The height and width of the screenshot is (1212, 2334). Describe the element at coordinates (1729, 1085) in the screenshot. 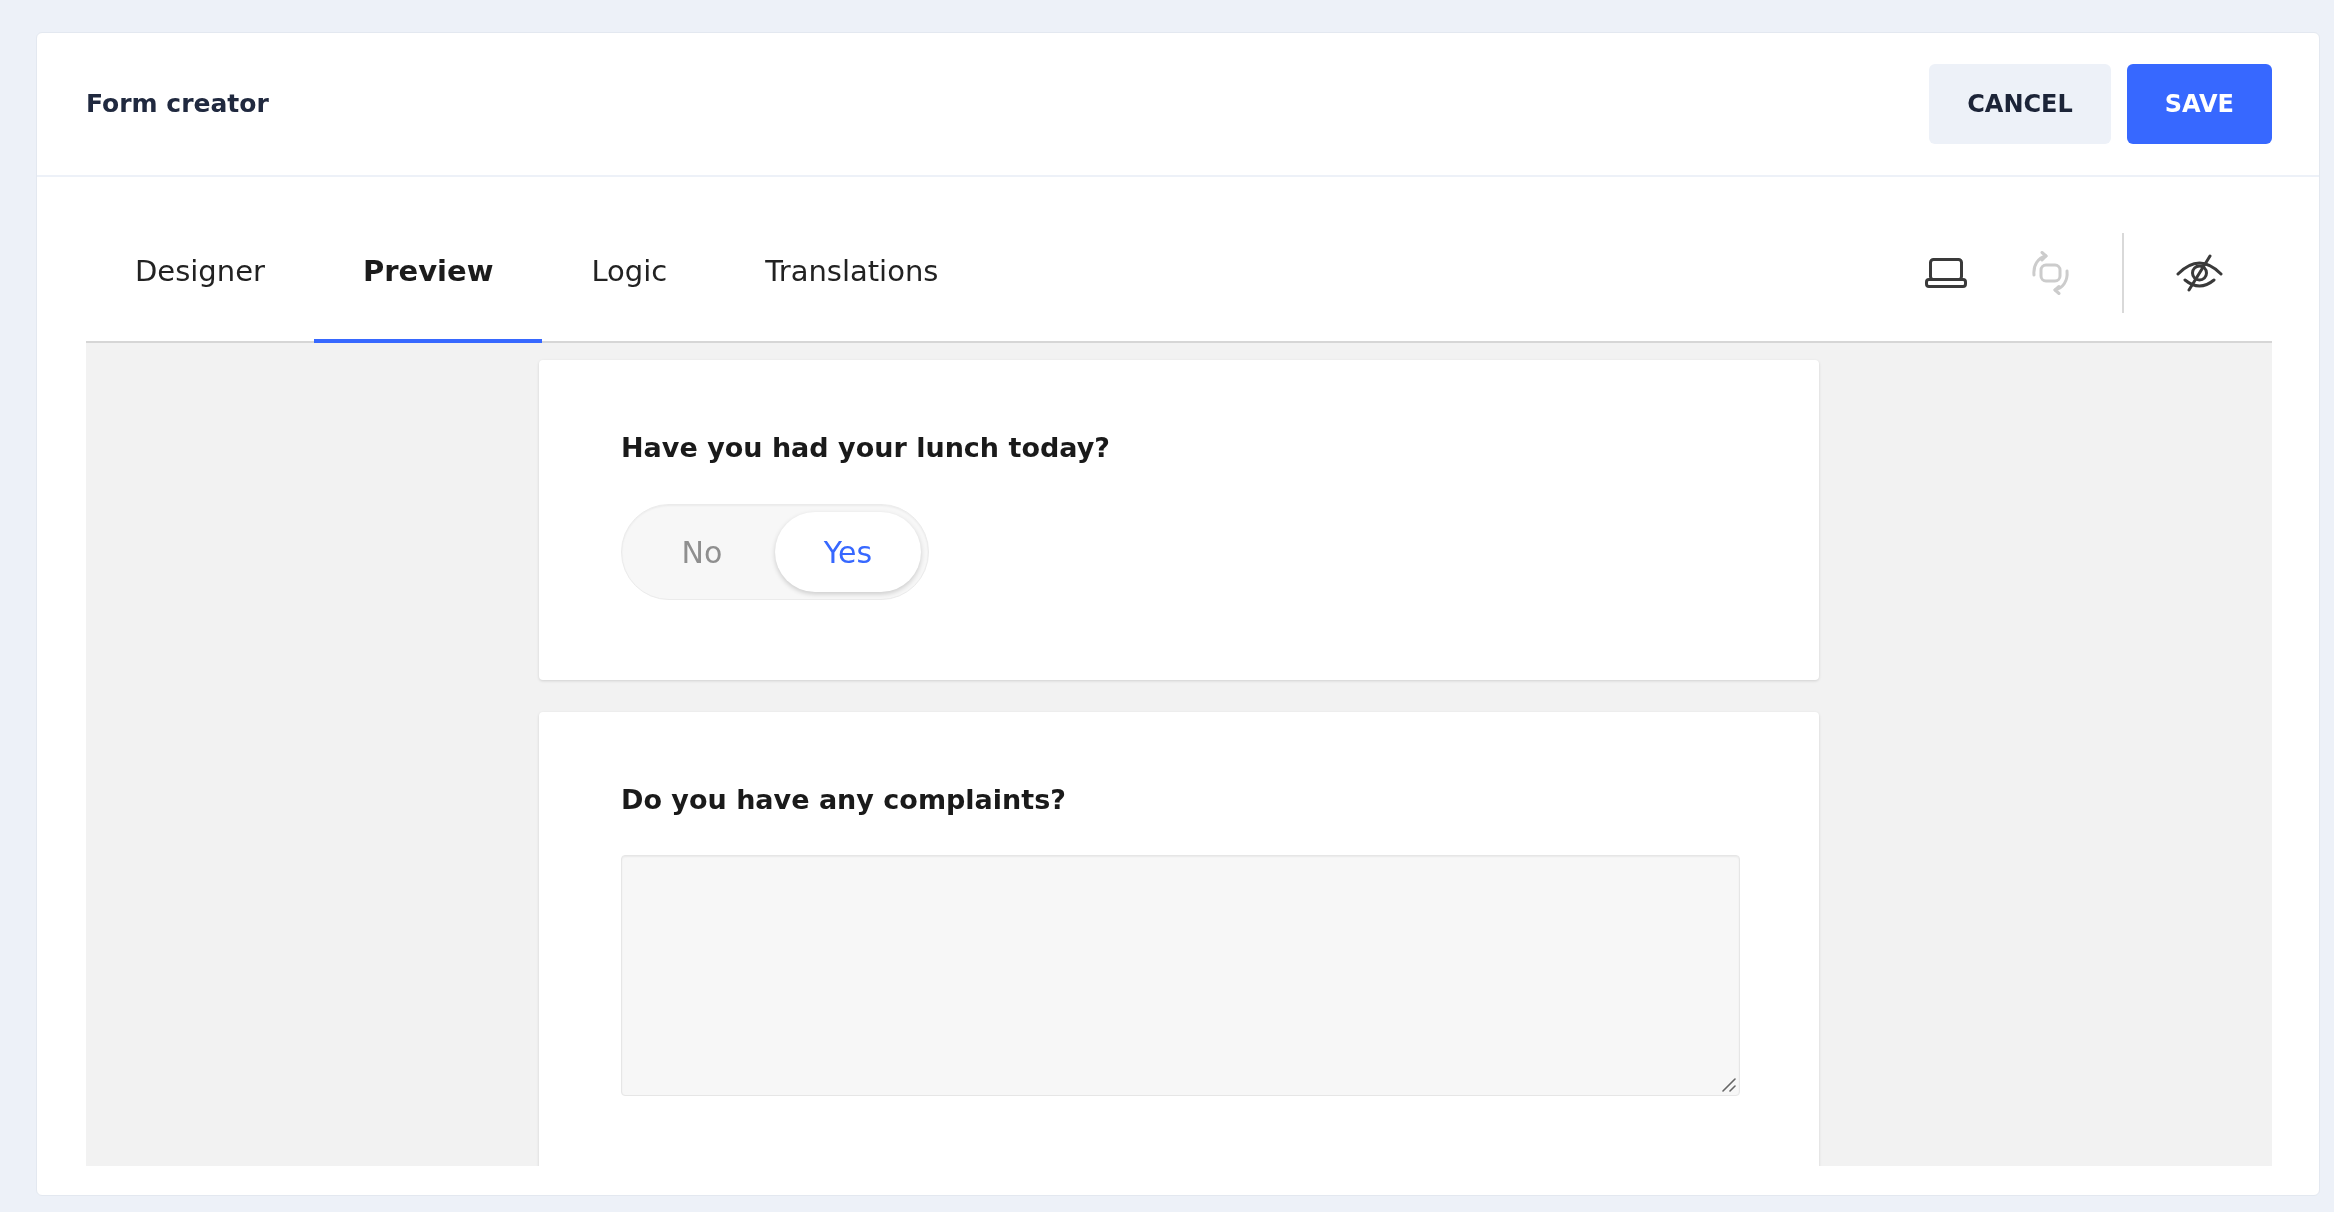

I see `resize-handle-icon` at that location.